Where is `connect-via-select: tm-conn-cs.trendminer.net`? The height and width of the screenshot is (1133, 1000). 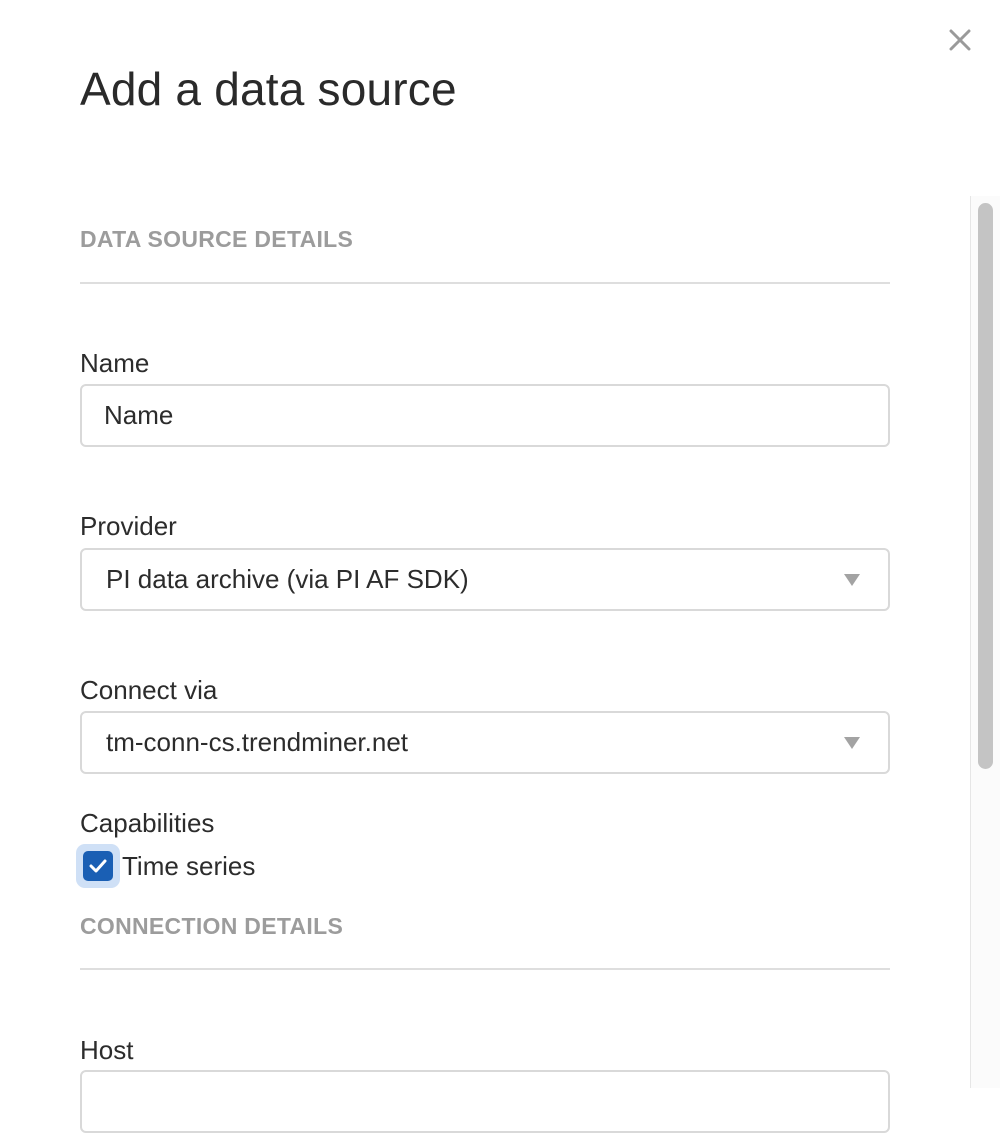 connect-via-select: tm-conn-cs.trendminer.net is located at coordinates (485, 742).